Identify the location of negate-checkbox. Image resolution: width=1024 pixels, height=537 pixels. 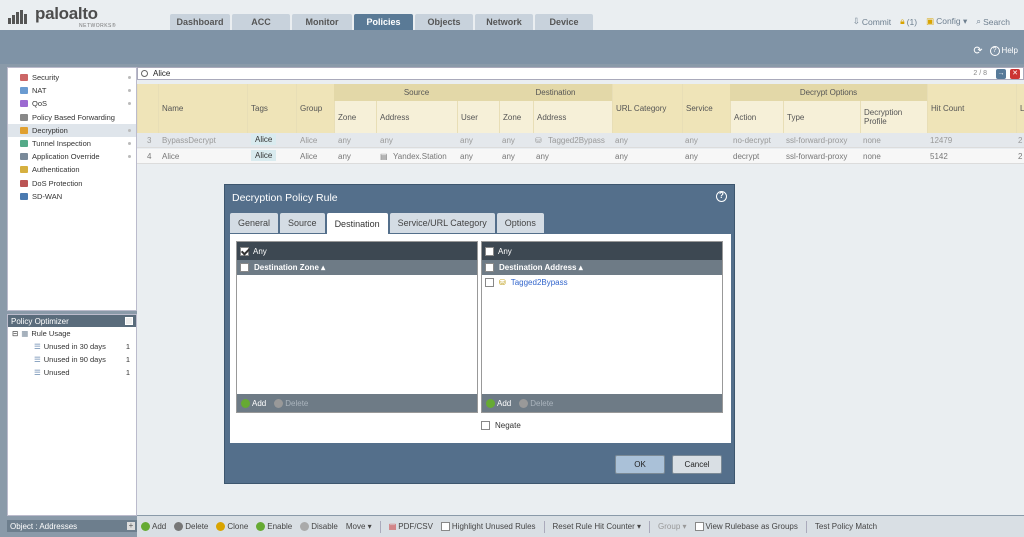
(485, 425).